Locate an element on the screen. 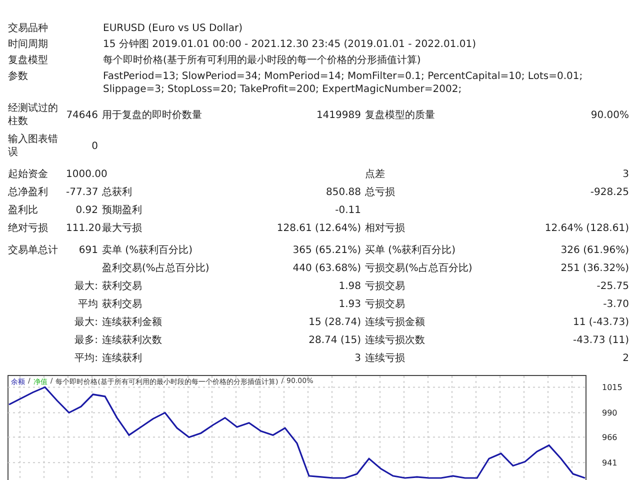  stat-value: 90.00% is located at coordinates (609, 115).